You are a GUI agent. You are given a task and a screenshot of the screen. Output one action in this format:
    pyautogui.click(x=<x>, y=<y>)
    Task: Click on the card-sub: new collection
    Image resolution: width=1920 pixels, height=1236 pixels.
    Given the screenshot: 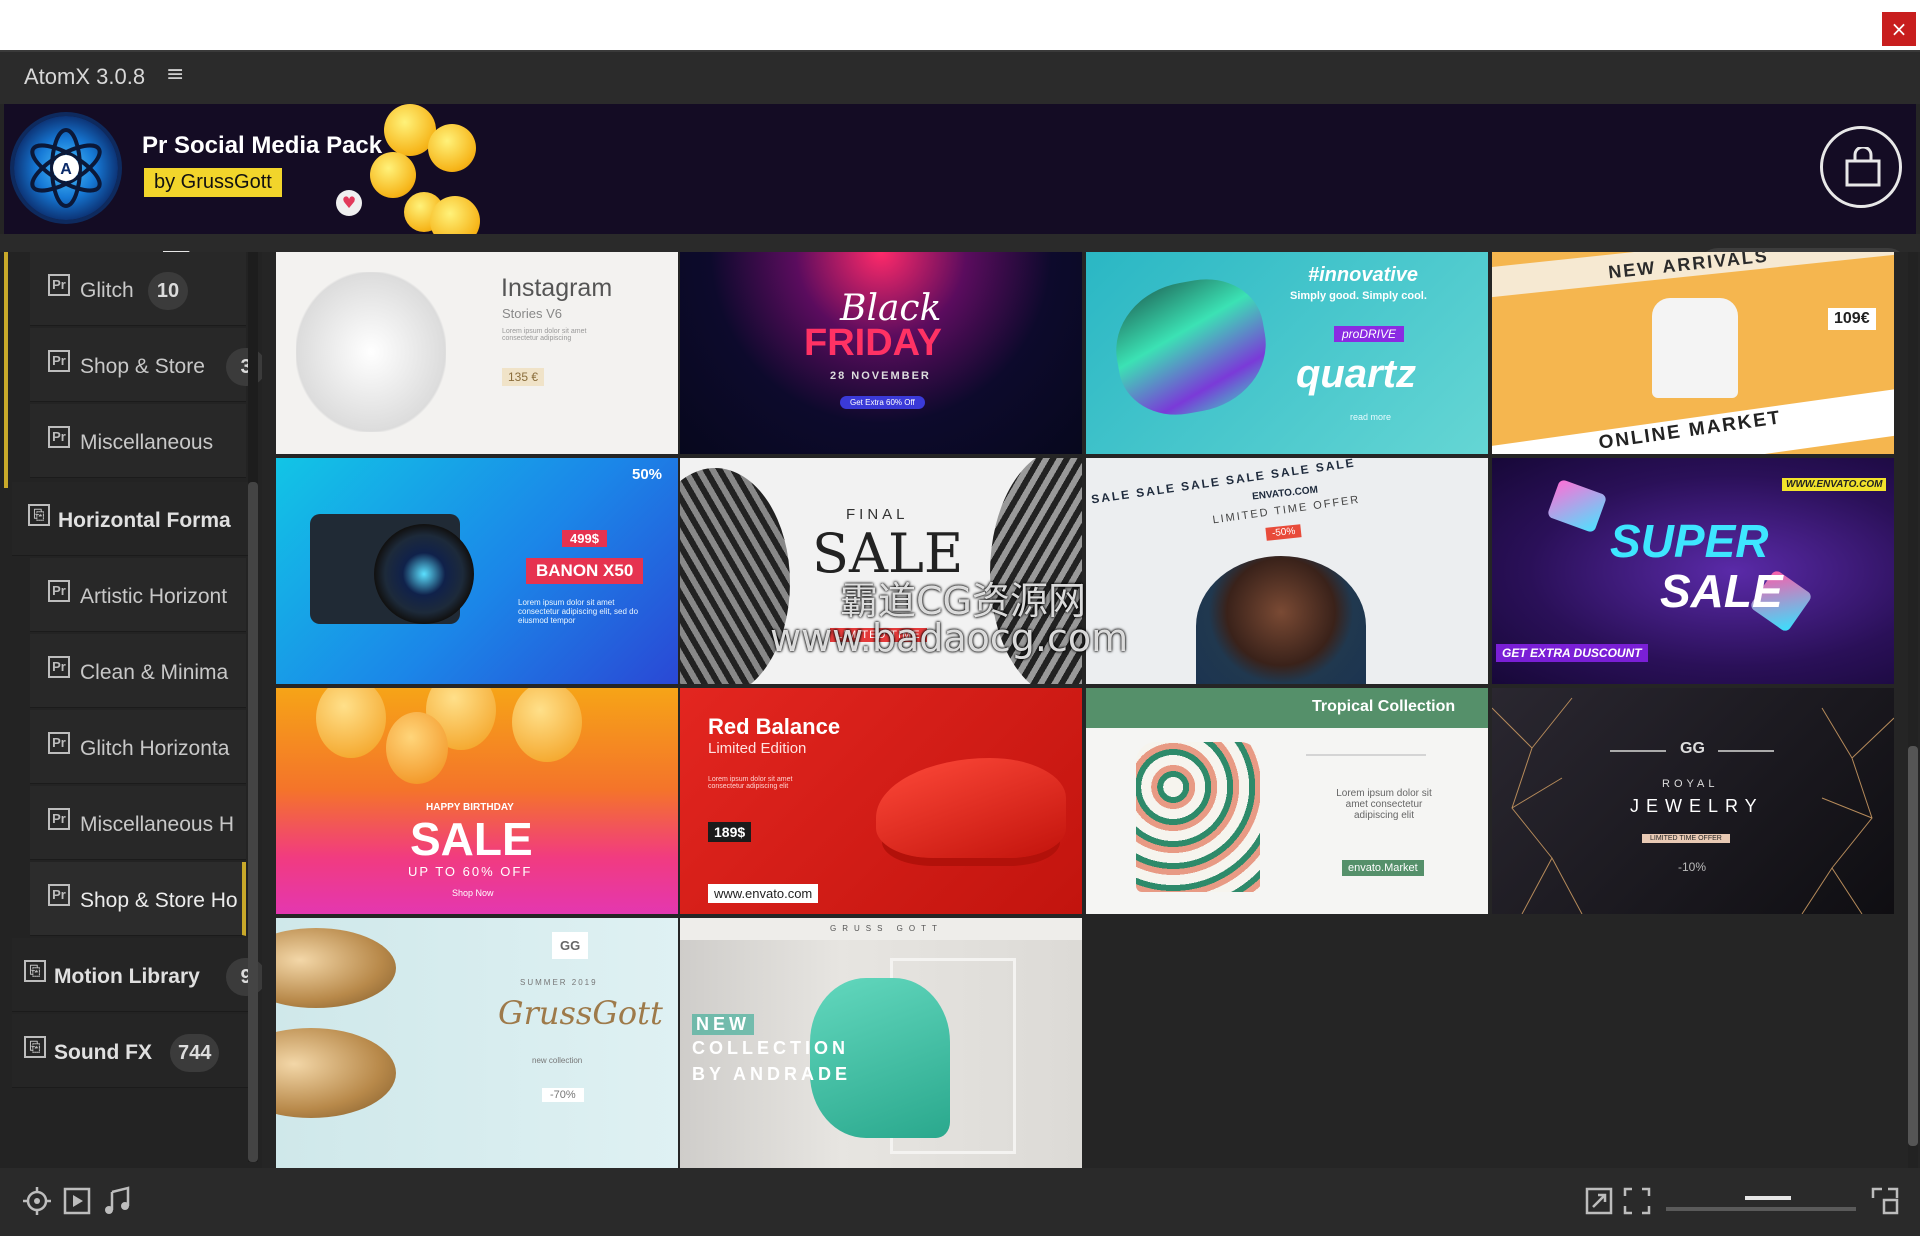 What is the action you would take?
    pyautogui.click(x=557, y=1060)
    